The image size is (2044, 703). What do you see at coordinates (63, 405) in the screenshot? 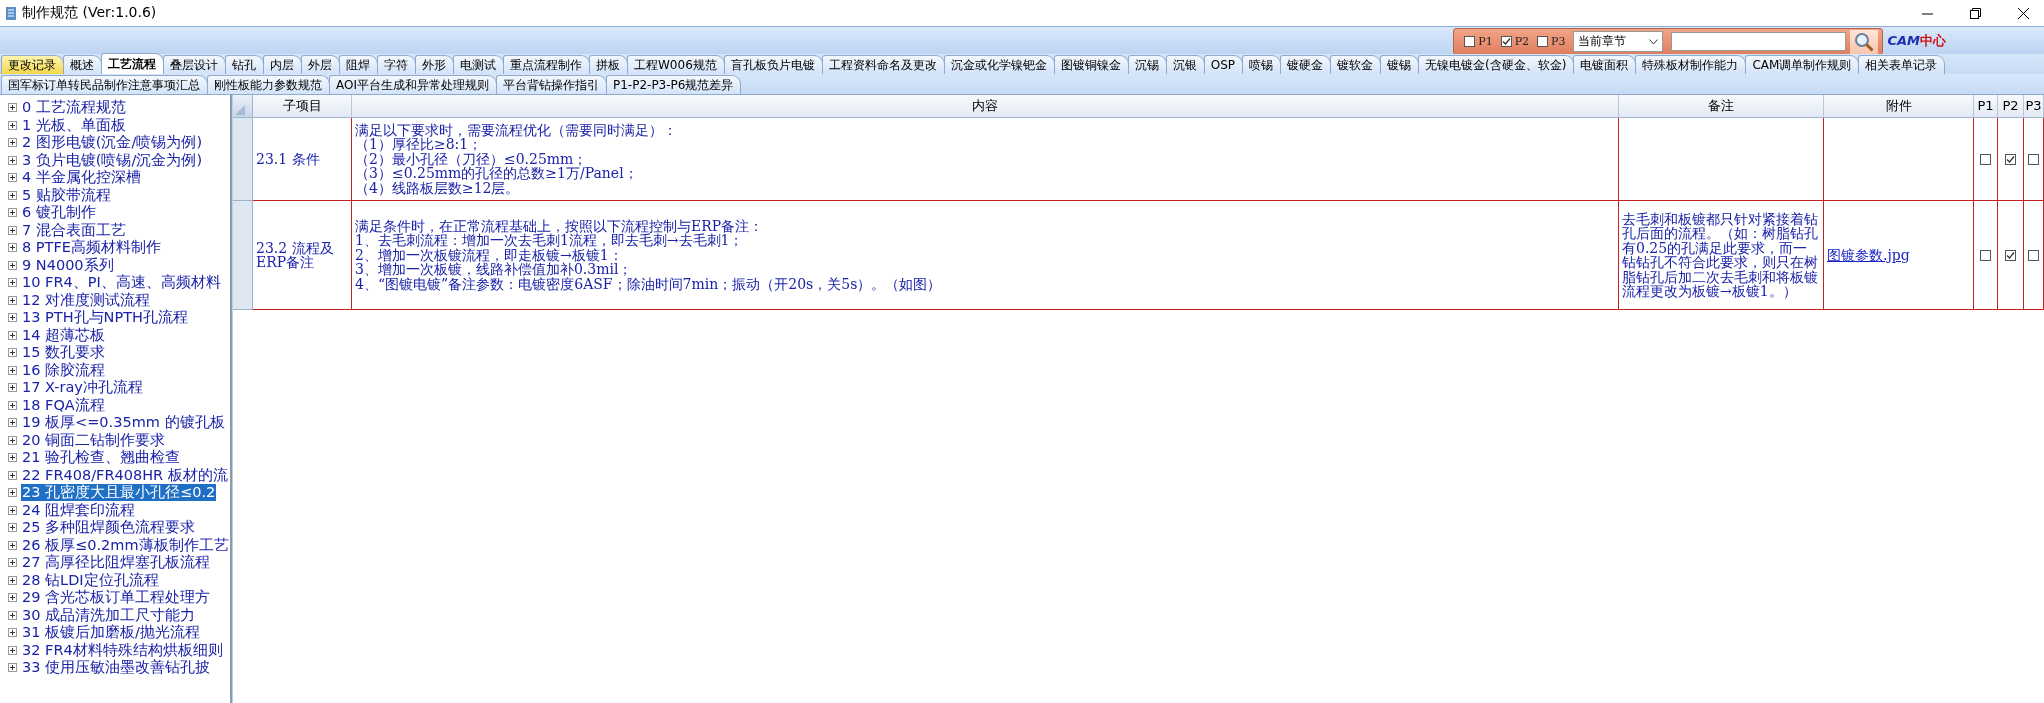
I see `tree-item: 18 FQA流程` at bounding box center [63, 405].